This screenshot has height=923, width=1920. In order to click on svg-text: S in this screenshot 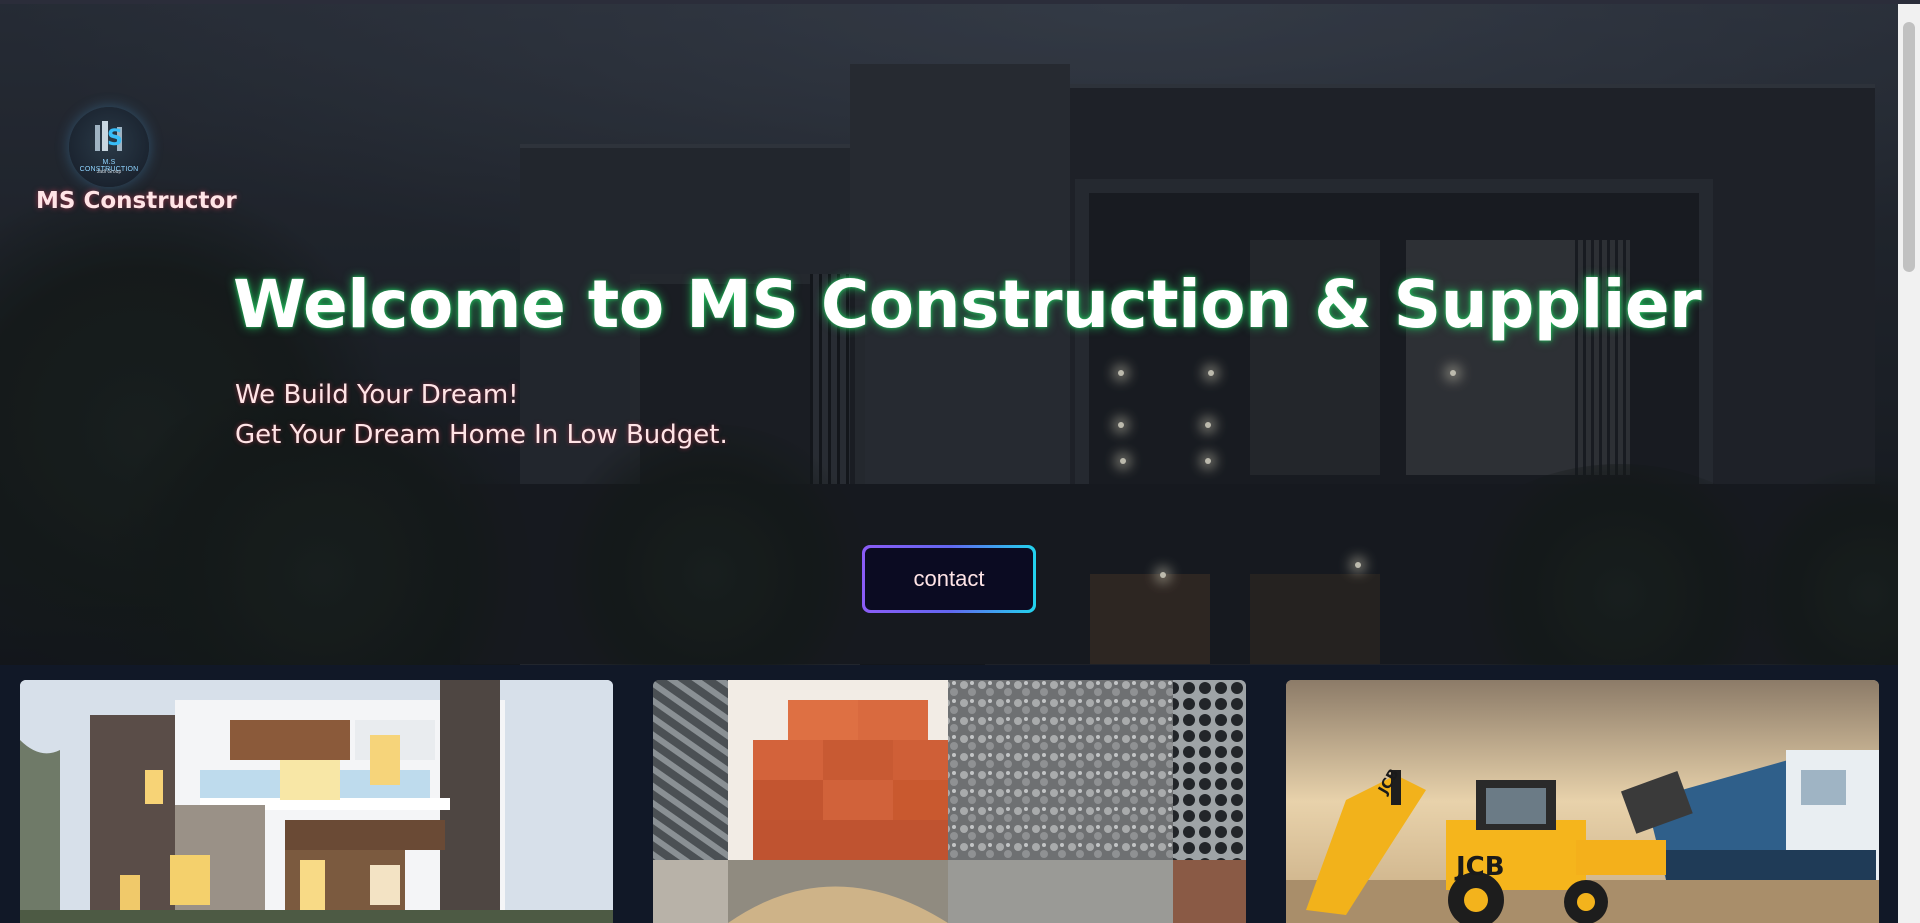, I will do `click(115, 138)`.